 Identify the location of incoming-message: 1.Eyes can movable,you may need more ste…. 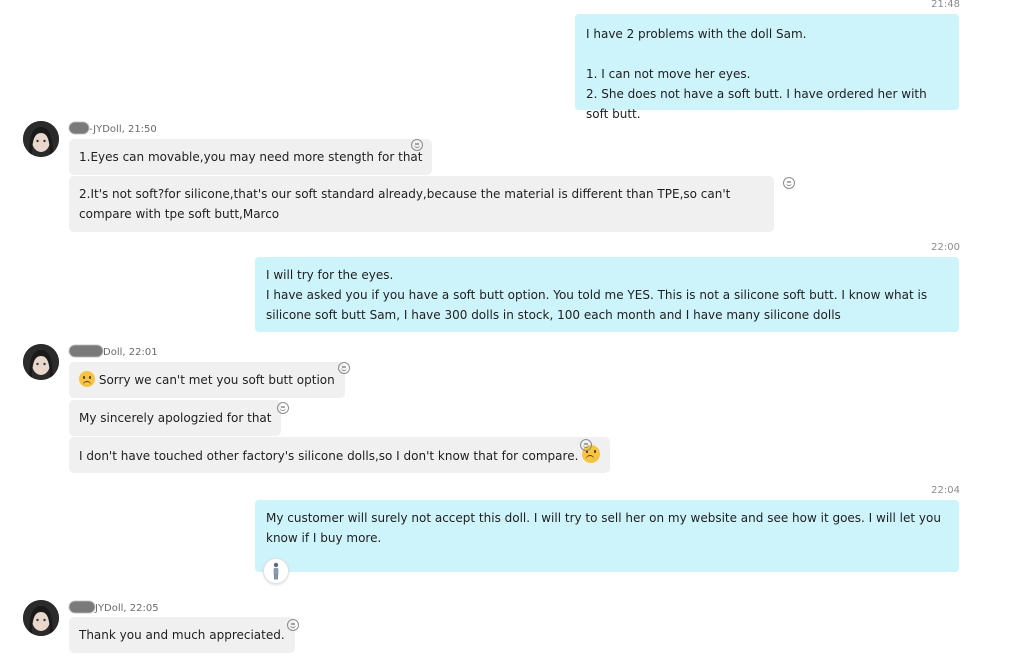
(251, 157).